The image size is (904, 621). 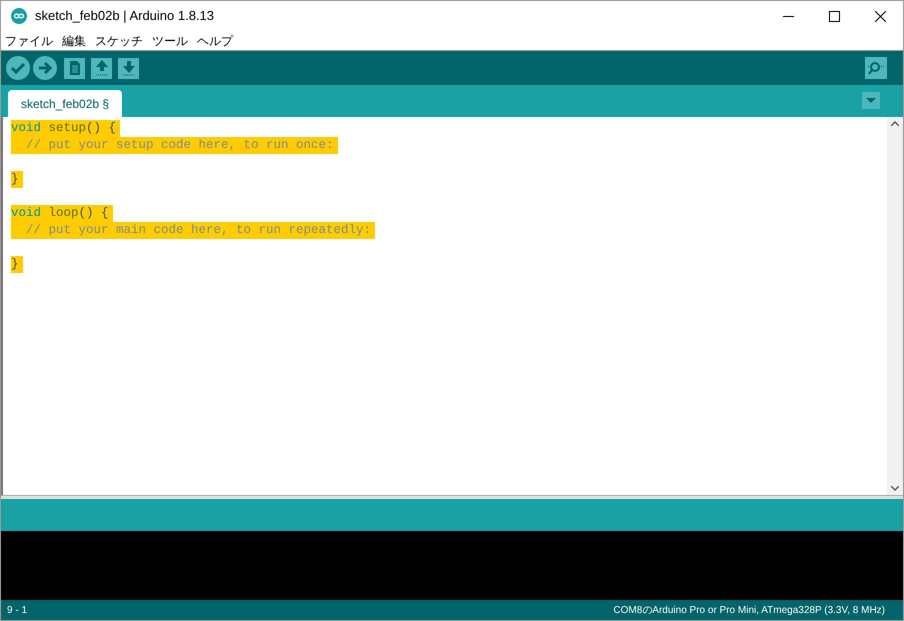 I want to click on app-logo-icon, so click(x=19, y=16).